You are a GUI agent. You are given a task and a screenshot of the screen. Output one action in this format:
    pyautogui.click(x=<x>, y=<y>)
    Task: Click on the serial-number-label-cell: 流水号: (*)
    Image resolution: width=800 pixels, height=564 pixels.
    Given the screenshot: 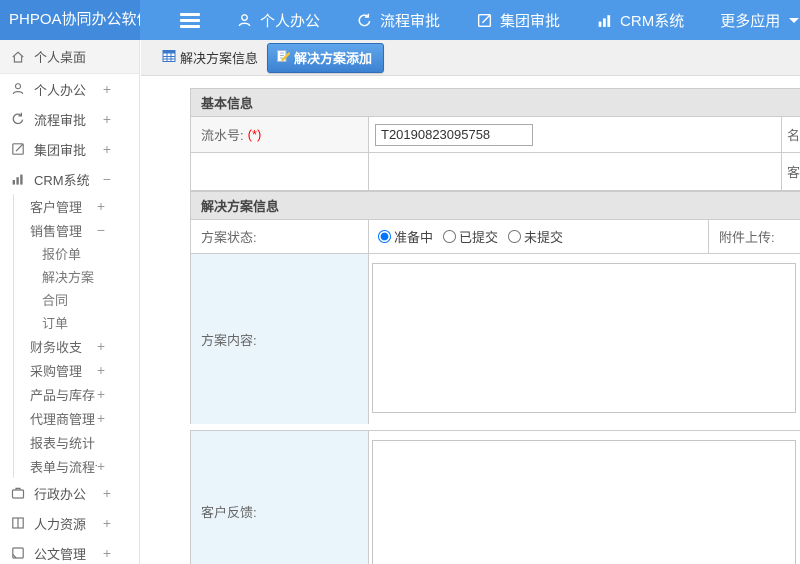 What is the action you would take?
    pyautogui.click(x=280, y=134)
    